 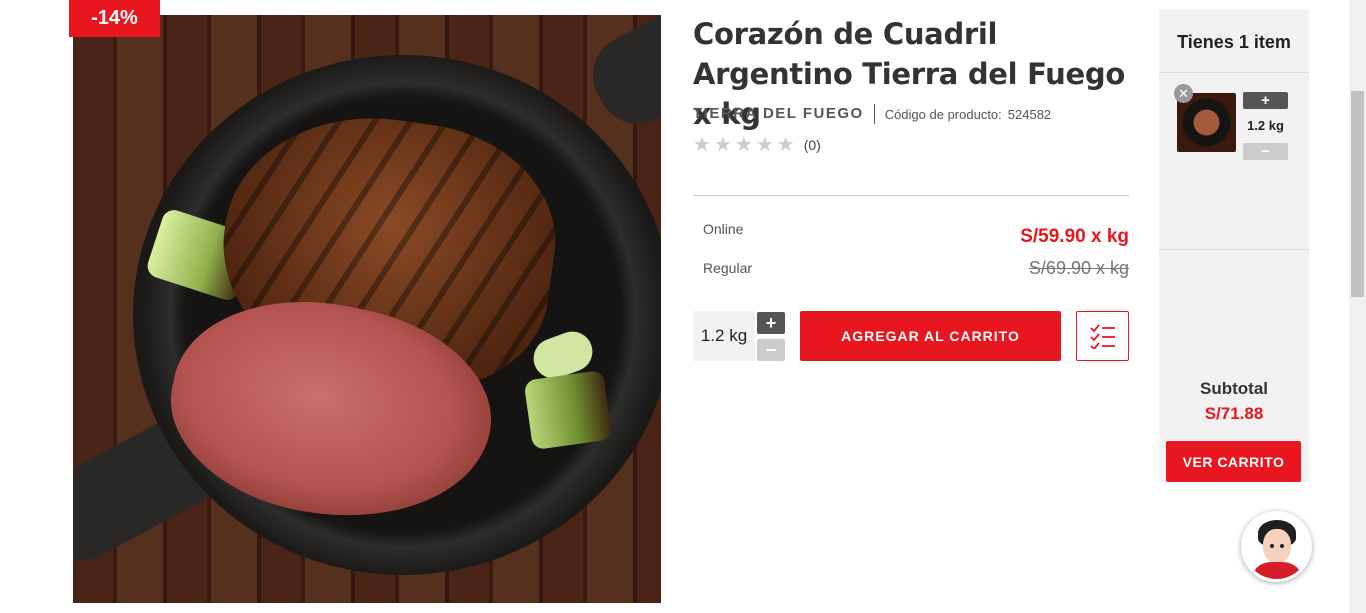 I want to click on leek, so click(x=568, y=410).